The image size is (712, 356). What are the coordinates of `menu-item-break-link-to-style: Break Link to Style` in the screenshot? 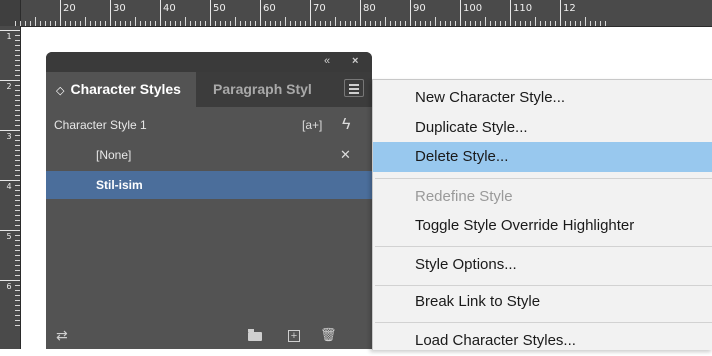 It's located at (542, 302).